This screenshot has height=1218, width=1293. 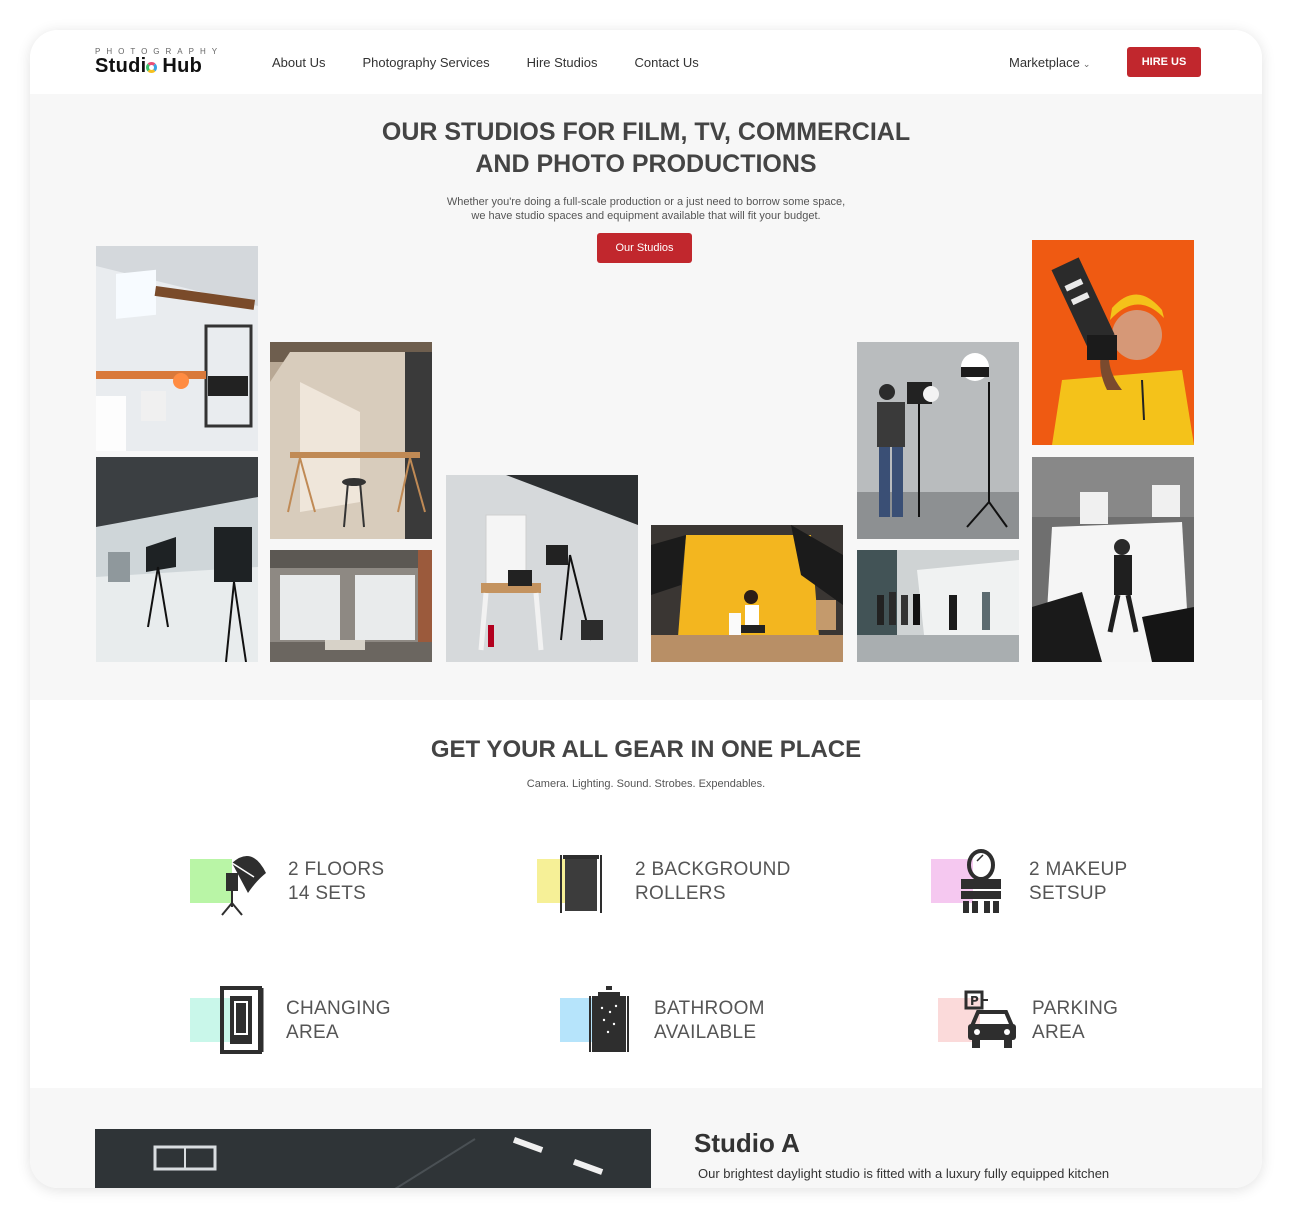 I want to click on feature-label-line1: 2 FLOORS, so click(x=336, y=869).